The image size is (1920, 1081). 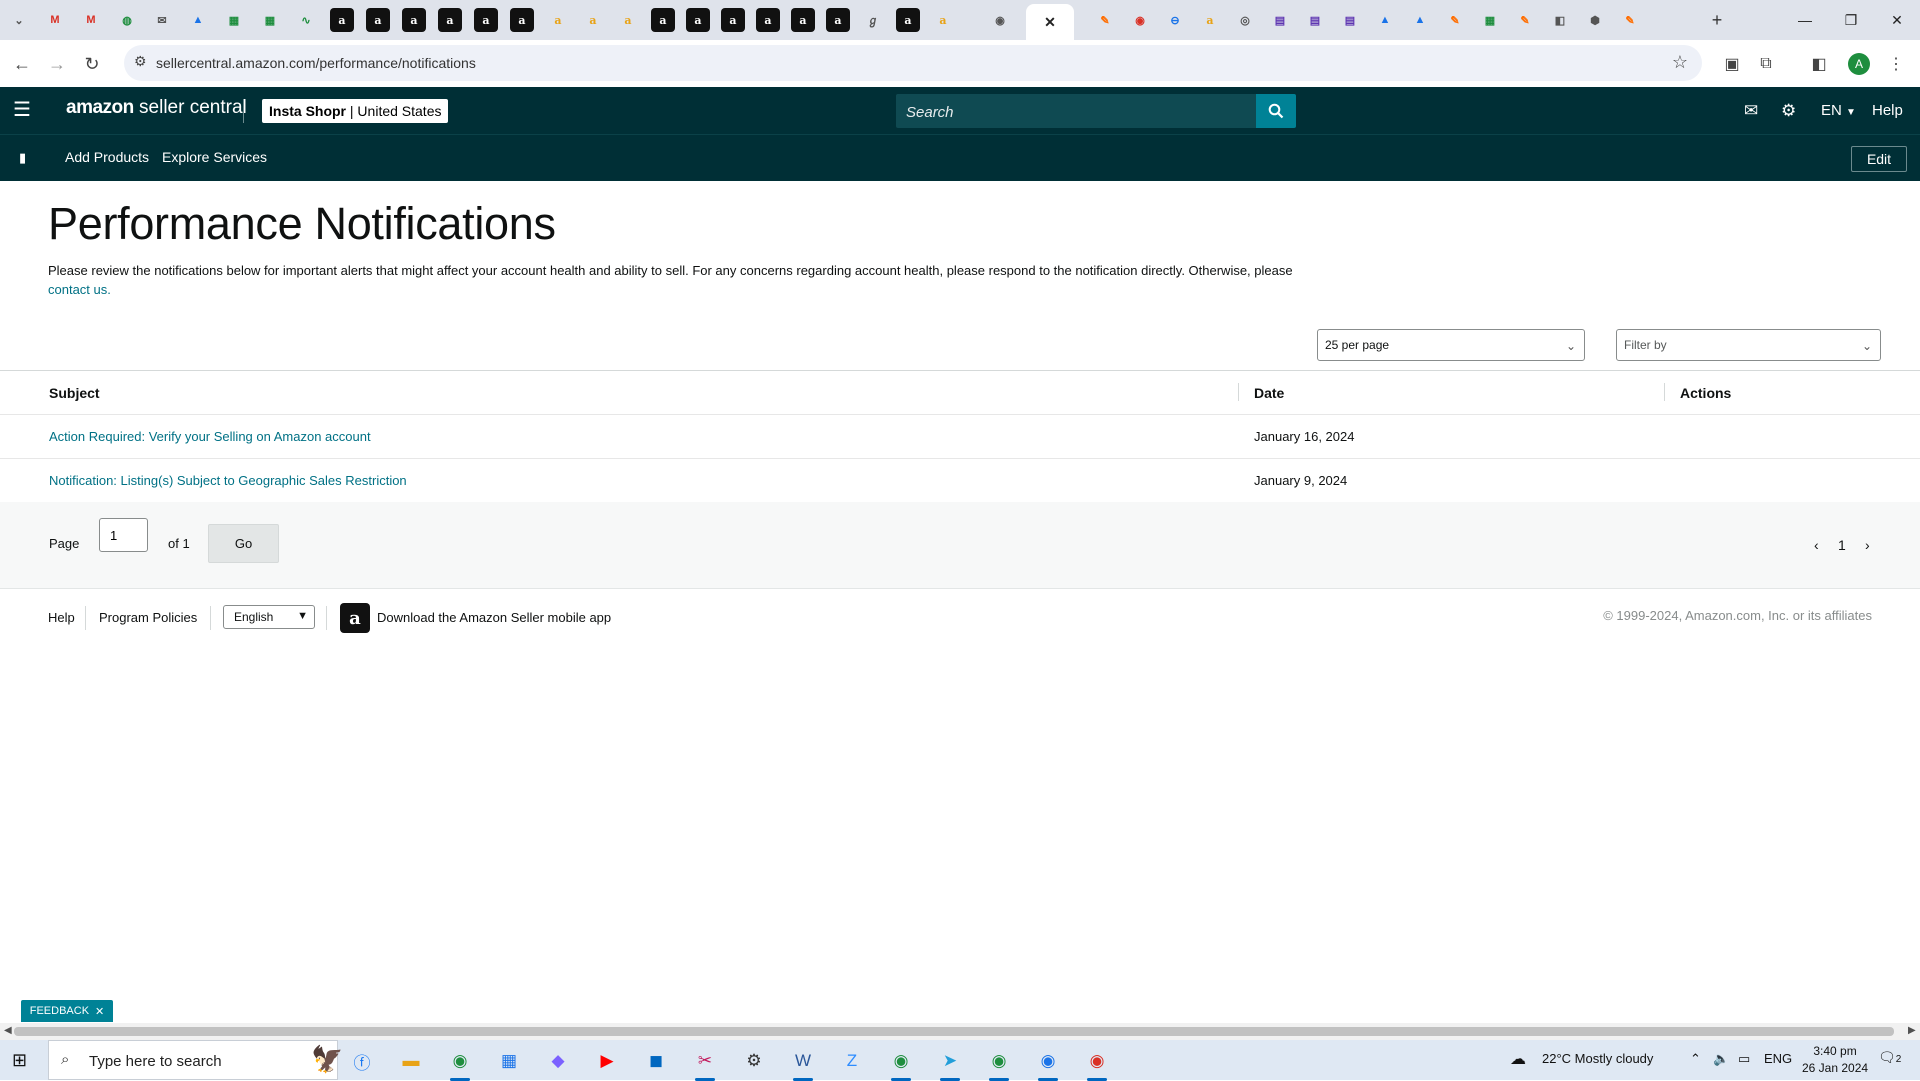 I want to click on app-tab-icon: ℊ, so click(x=873, y=20).